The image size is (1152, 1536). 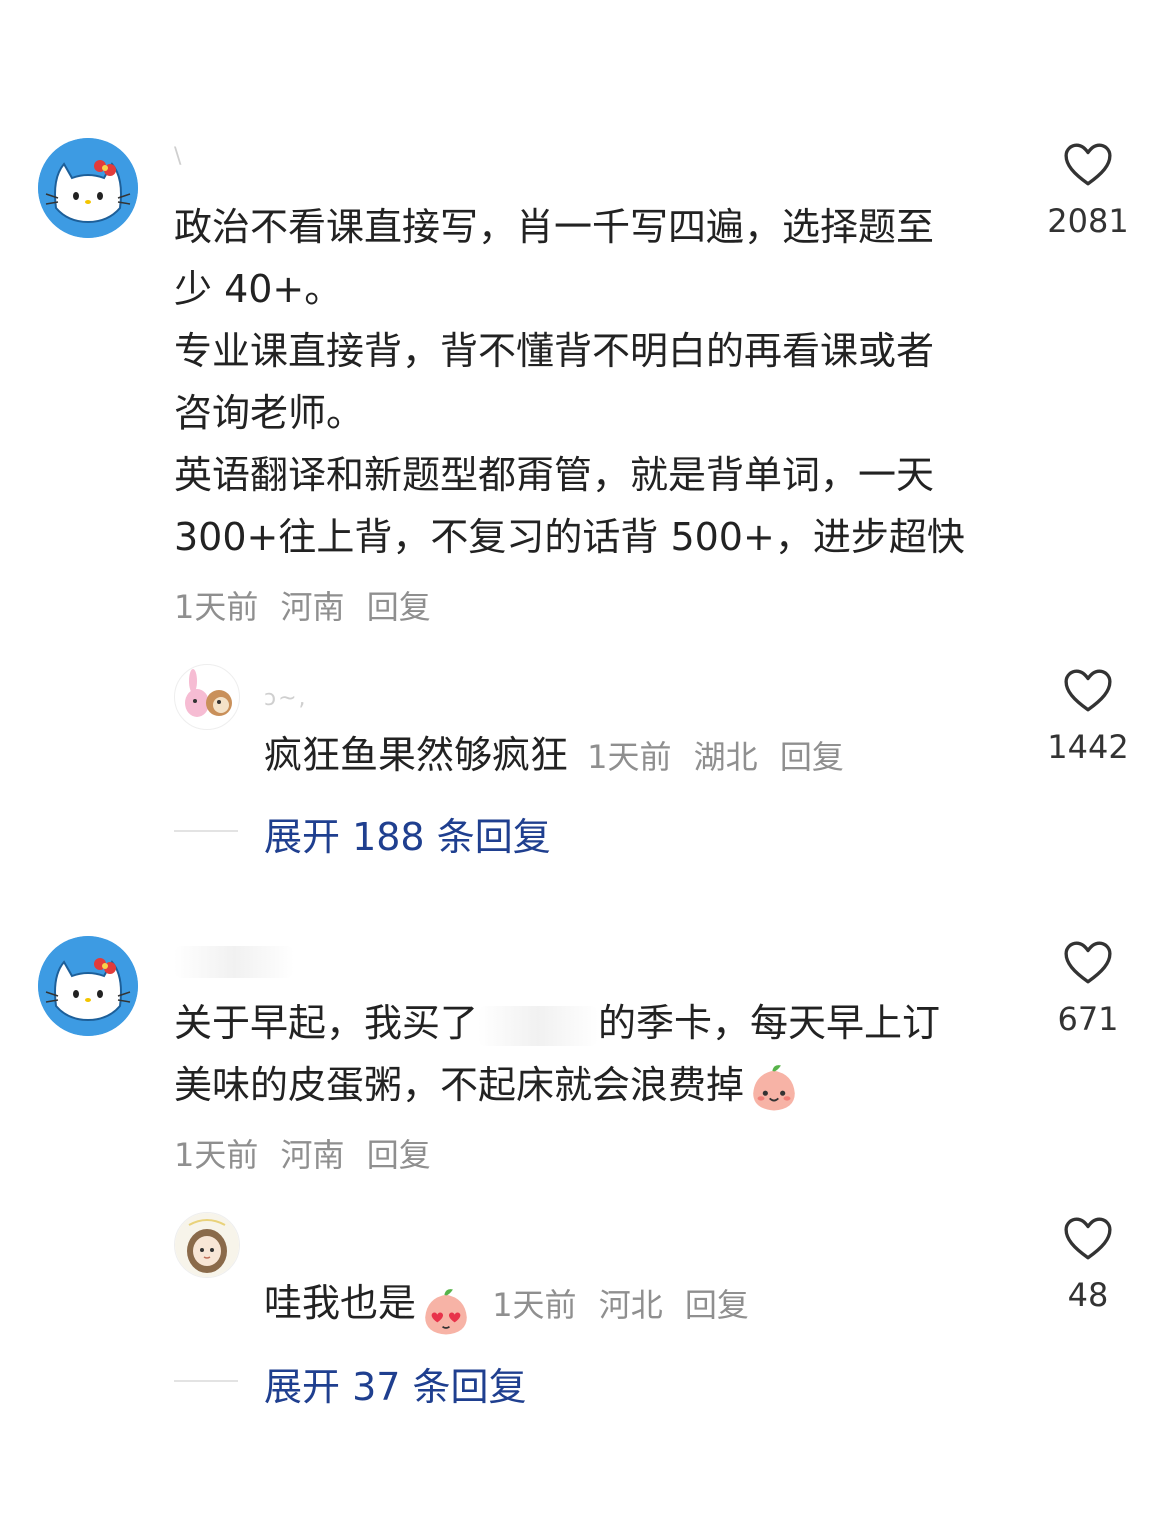 What do you see at coordinates (1088, 221) in the screenshot?
I see `like-count: 2081` at bounding box center [1088, 221].